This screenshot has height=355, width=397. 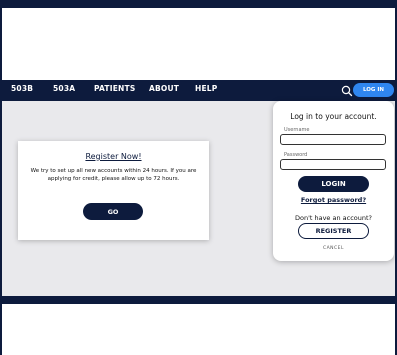 What do you see at coordinates (333, 248) in the screenshot?
I see `cancel-link: CANCEL` at bounding box center [333, 248].